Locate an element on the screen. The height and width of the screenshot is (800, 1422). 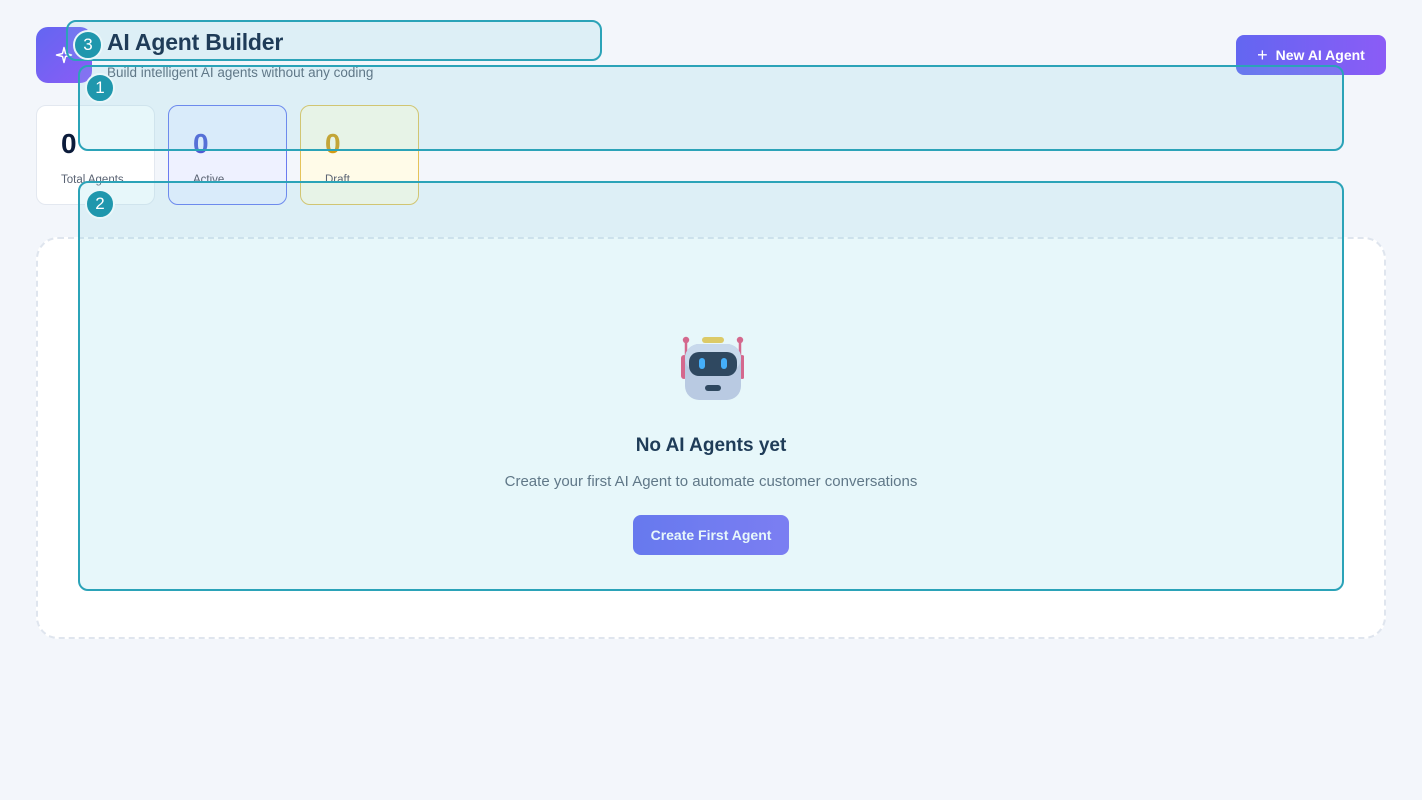
annotation-badge-2: 2 is located at coordinates (100, 204).